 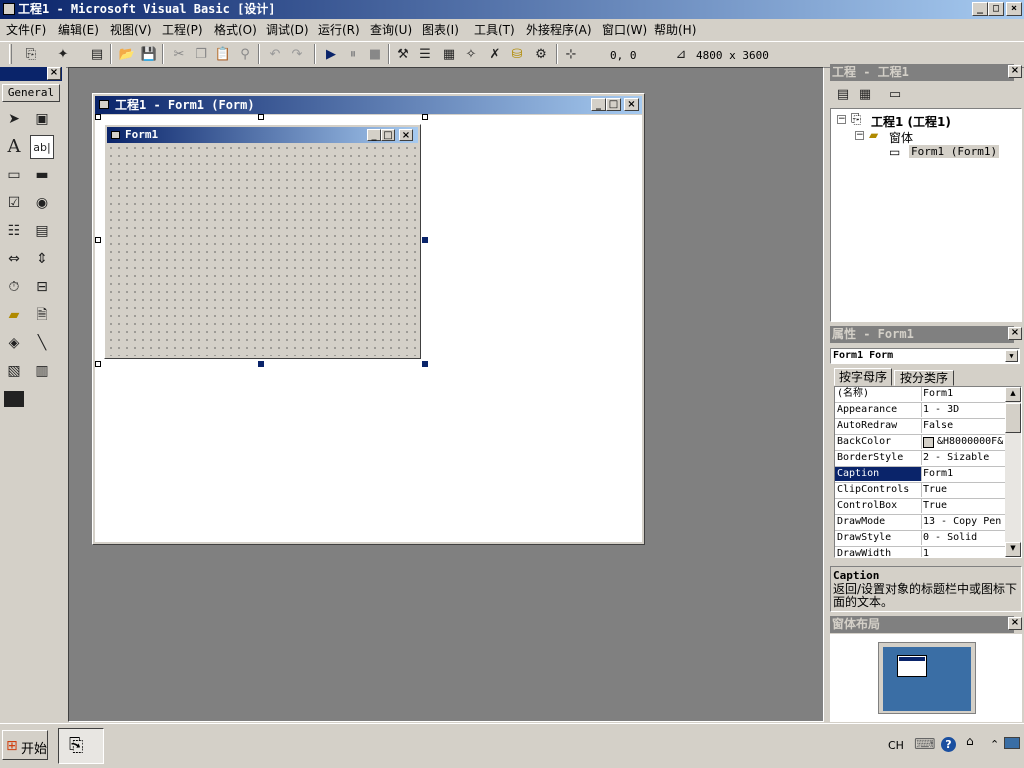 What do you see at coordinates (675, 30) in the screenshot?
I see `menu-help: 帮助(H)` at bounding box center [675, 30].